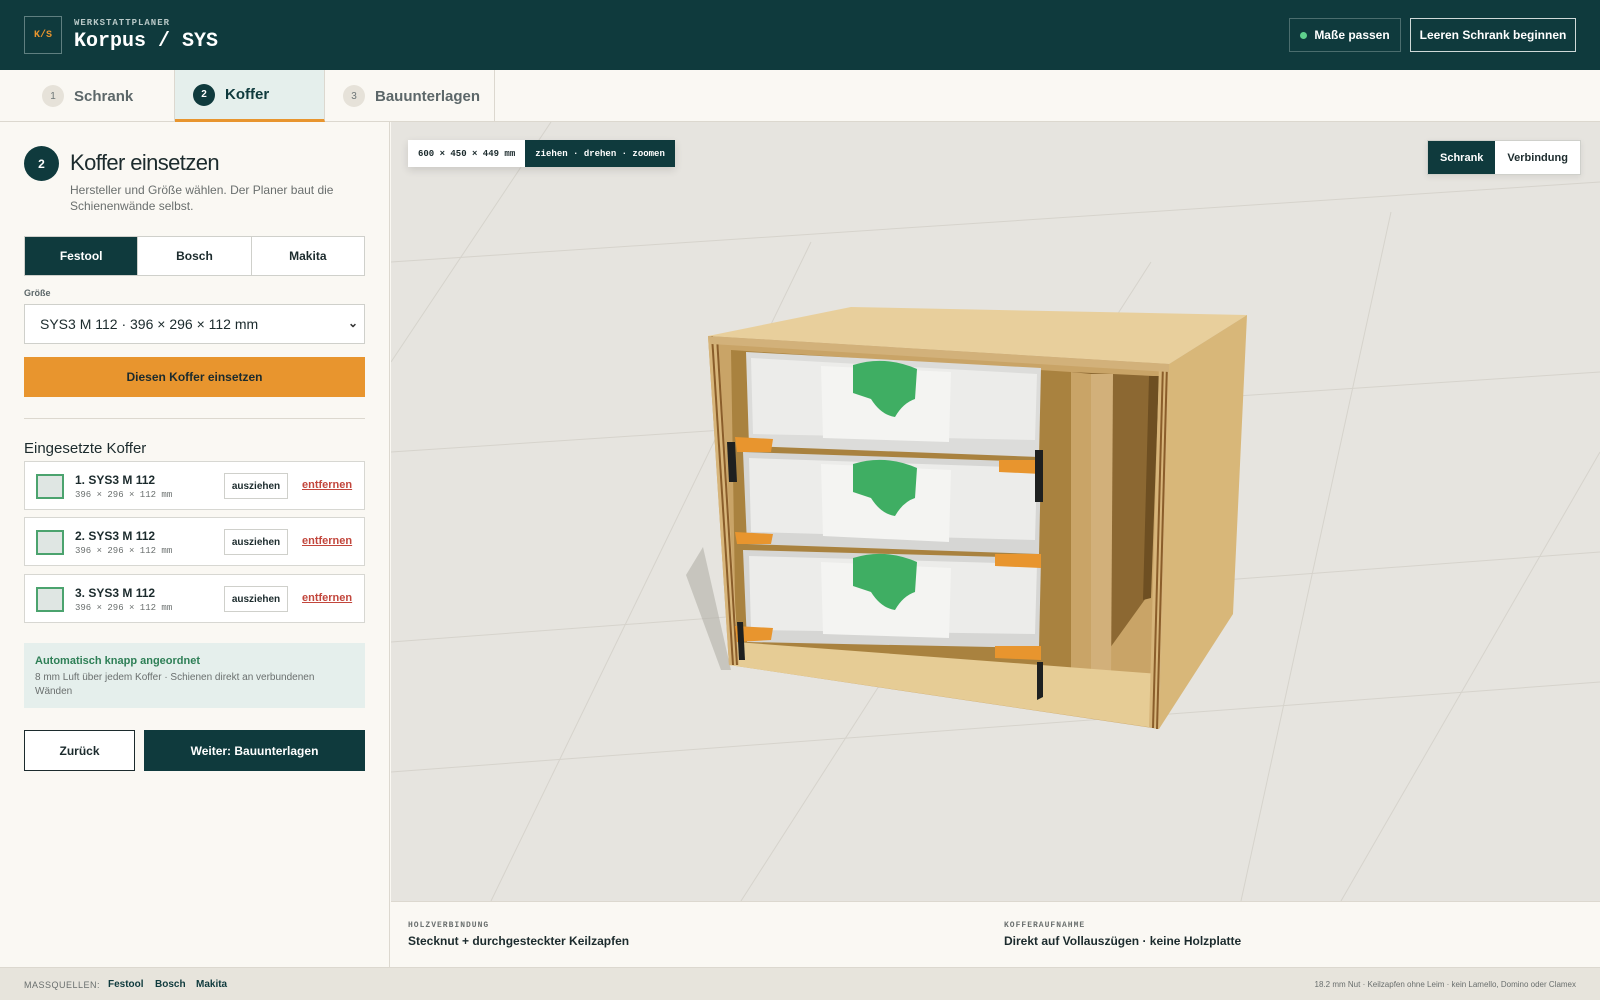  I want to click on brand-tab-makita: Makita, so click(307, 256).